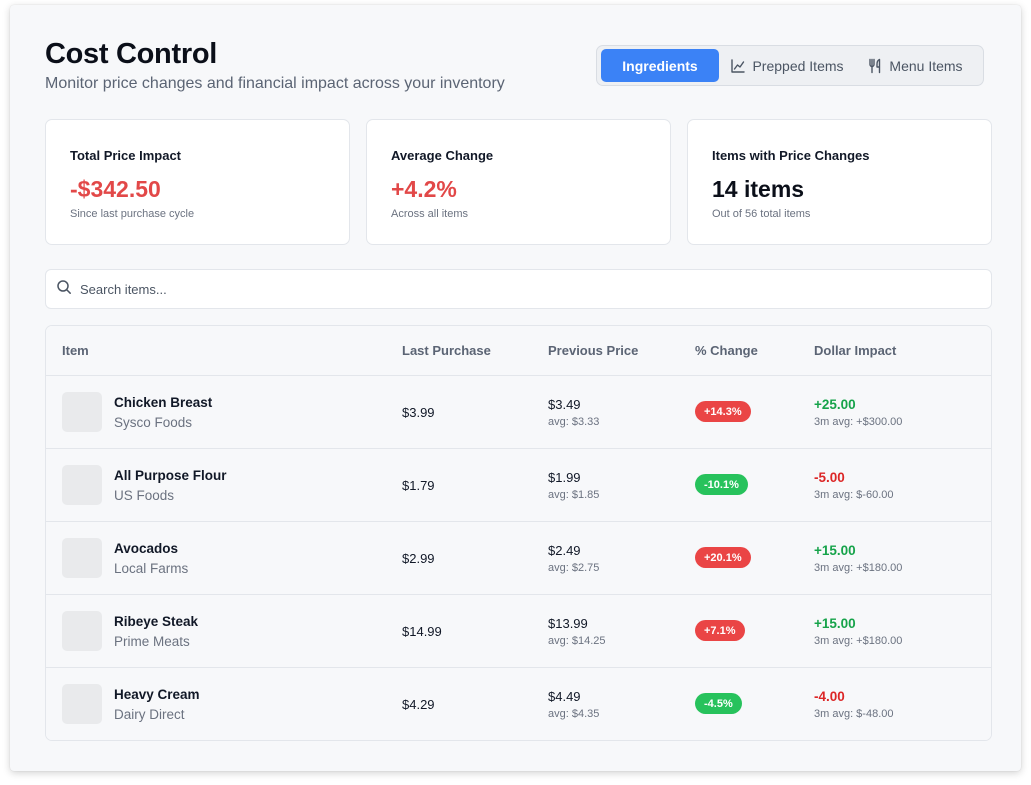 This screenshot has height=785, width=1031. Describe the element at coordinates (758, 189) in the screenshot. I see `stat-value: 14 items` at that location.